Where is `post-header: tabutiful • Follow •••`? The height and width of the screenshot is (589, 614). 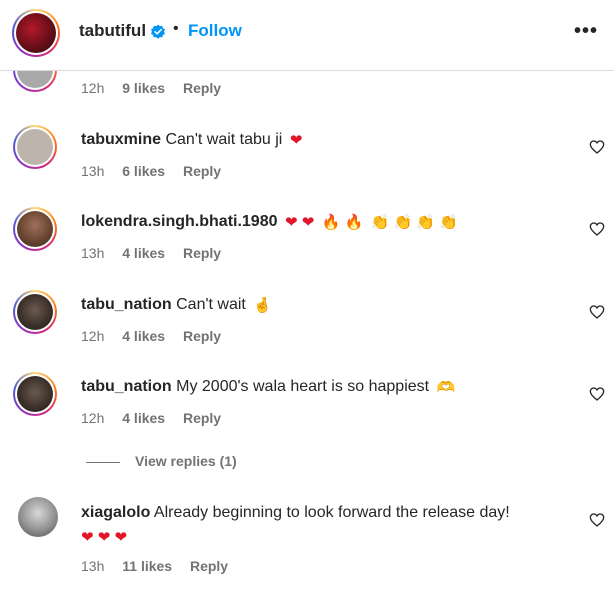
post-header: tabutiful • Follow ••• is located at coordinates (307, 35).